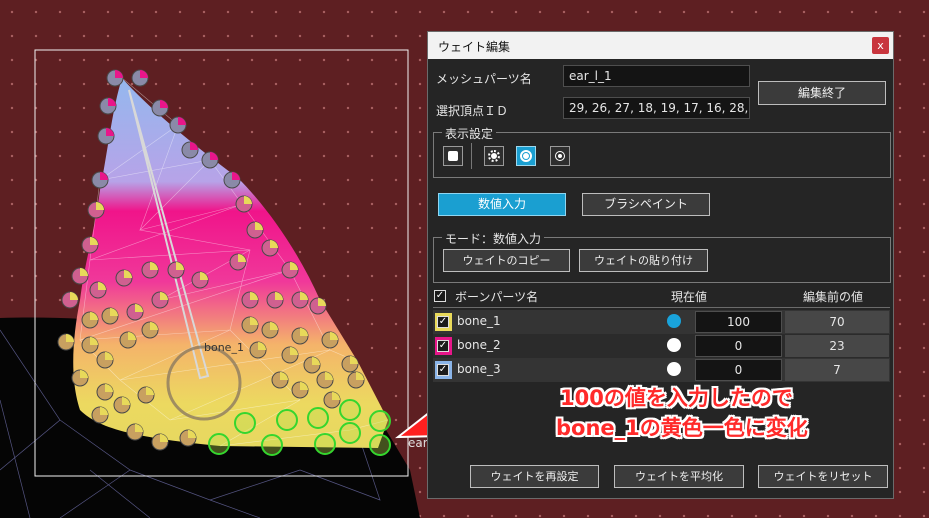  Describe the element at coordinates (837, 346) in the screenshot. I see `before-value: 23` at that location.